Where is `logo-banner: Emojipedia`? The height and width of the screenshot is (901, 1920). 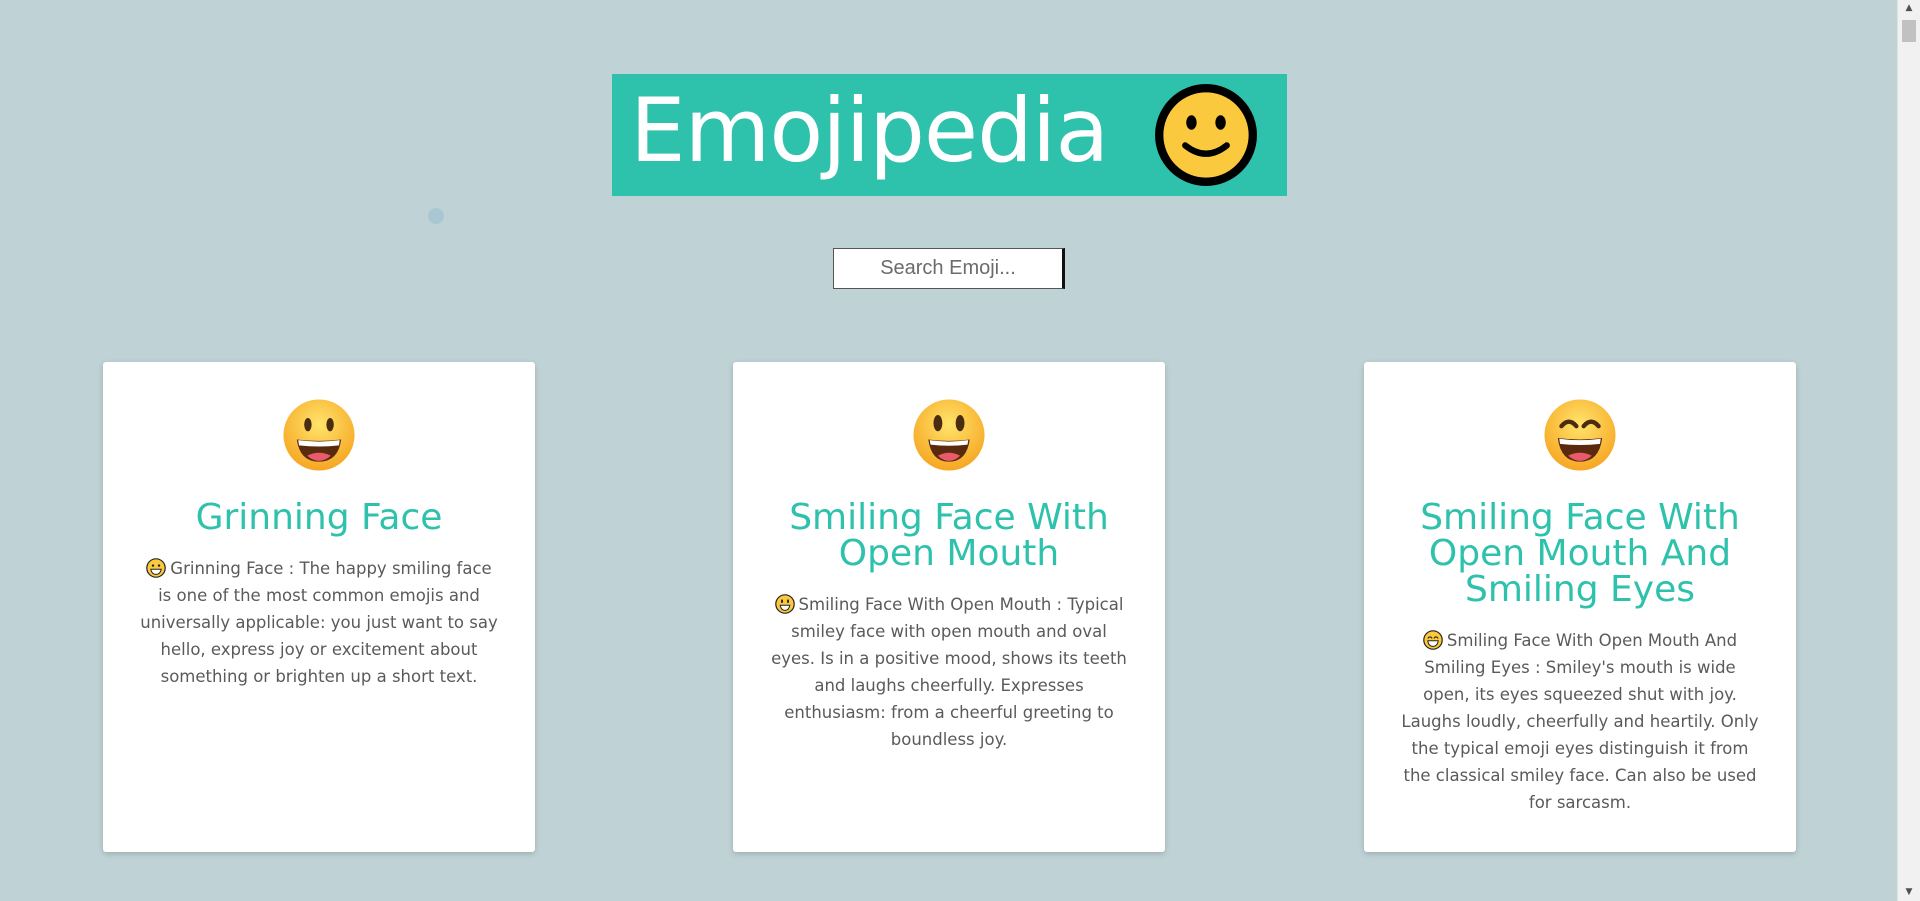
logo-banner: Emojipedia is located at coordinates (949, 135).